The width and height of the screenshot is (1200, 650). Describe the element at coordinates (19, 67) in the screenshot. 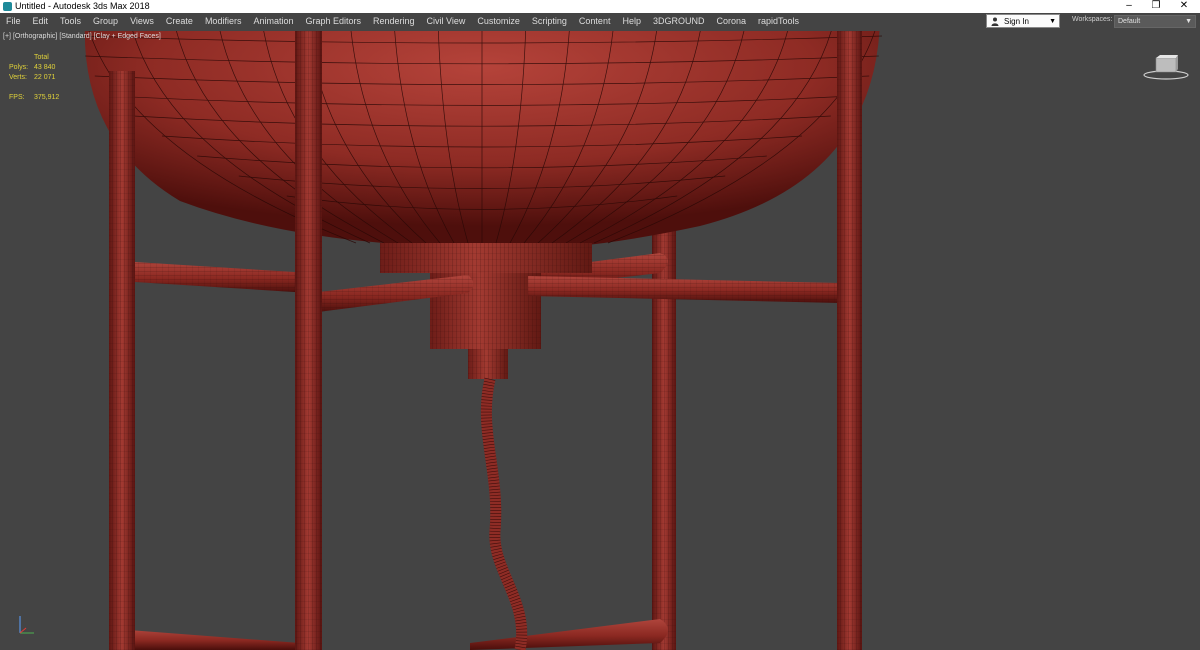

I see `polys-label: Polys:` at that location.